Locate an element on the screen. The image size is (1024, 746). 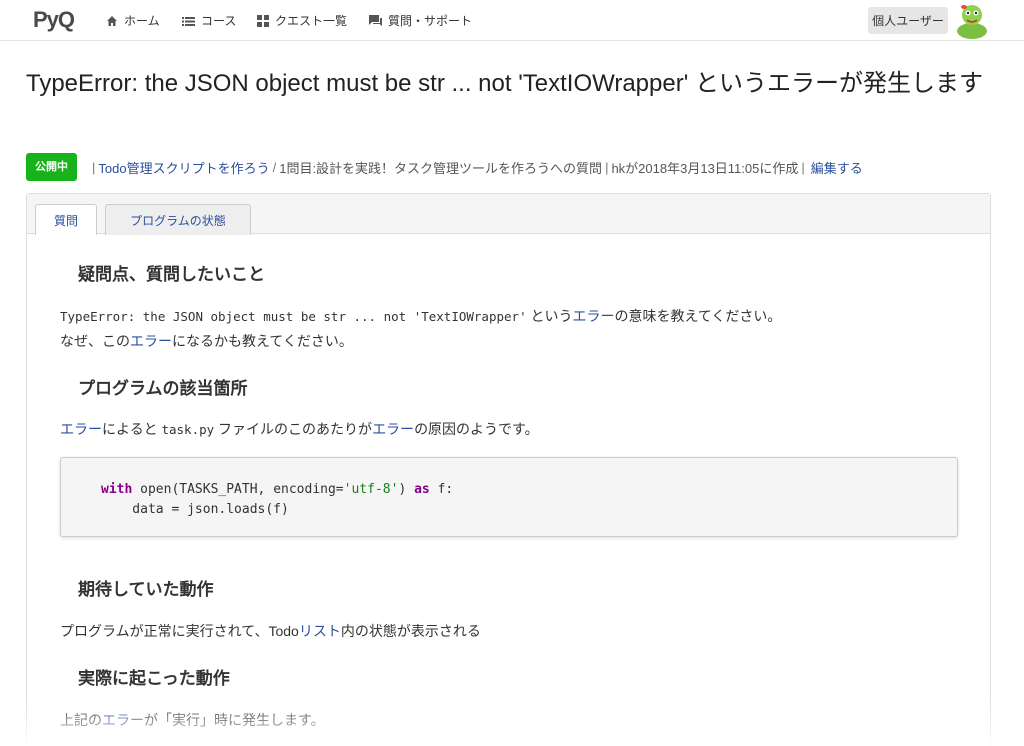
logo-text: PyQ is located at coordinates (54, 19).